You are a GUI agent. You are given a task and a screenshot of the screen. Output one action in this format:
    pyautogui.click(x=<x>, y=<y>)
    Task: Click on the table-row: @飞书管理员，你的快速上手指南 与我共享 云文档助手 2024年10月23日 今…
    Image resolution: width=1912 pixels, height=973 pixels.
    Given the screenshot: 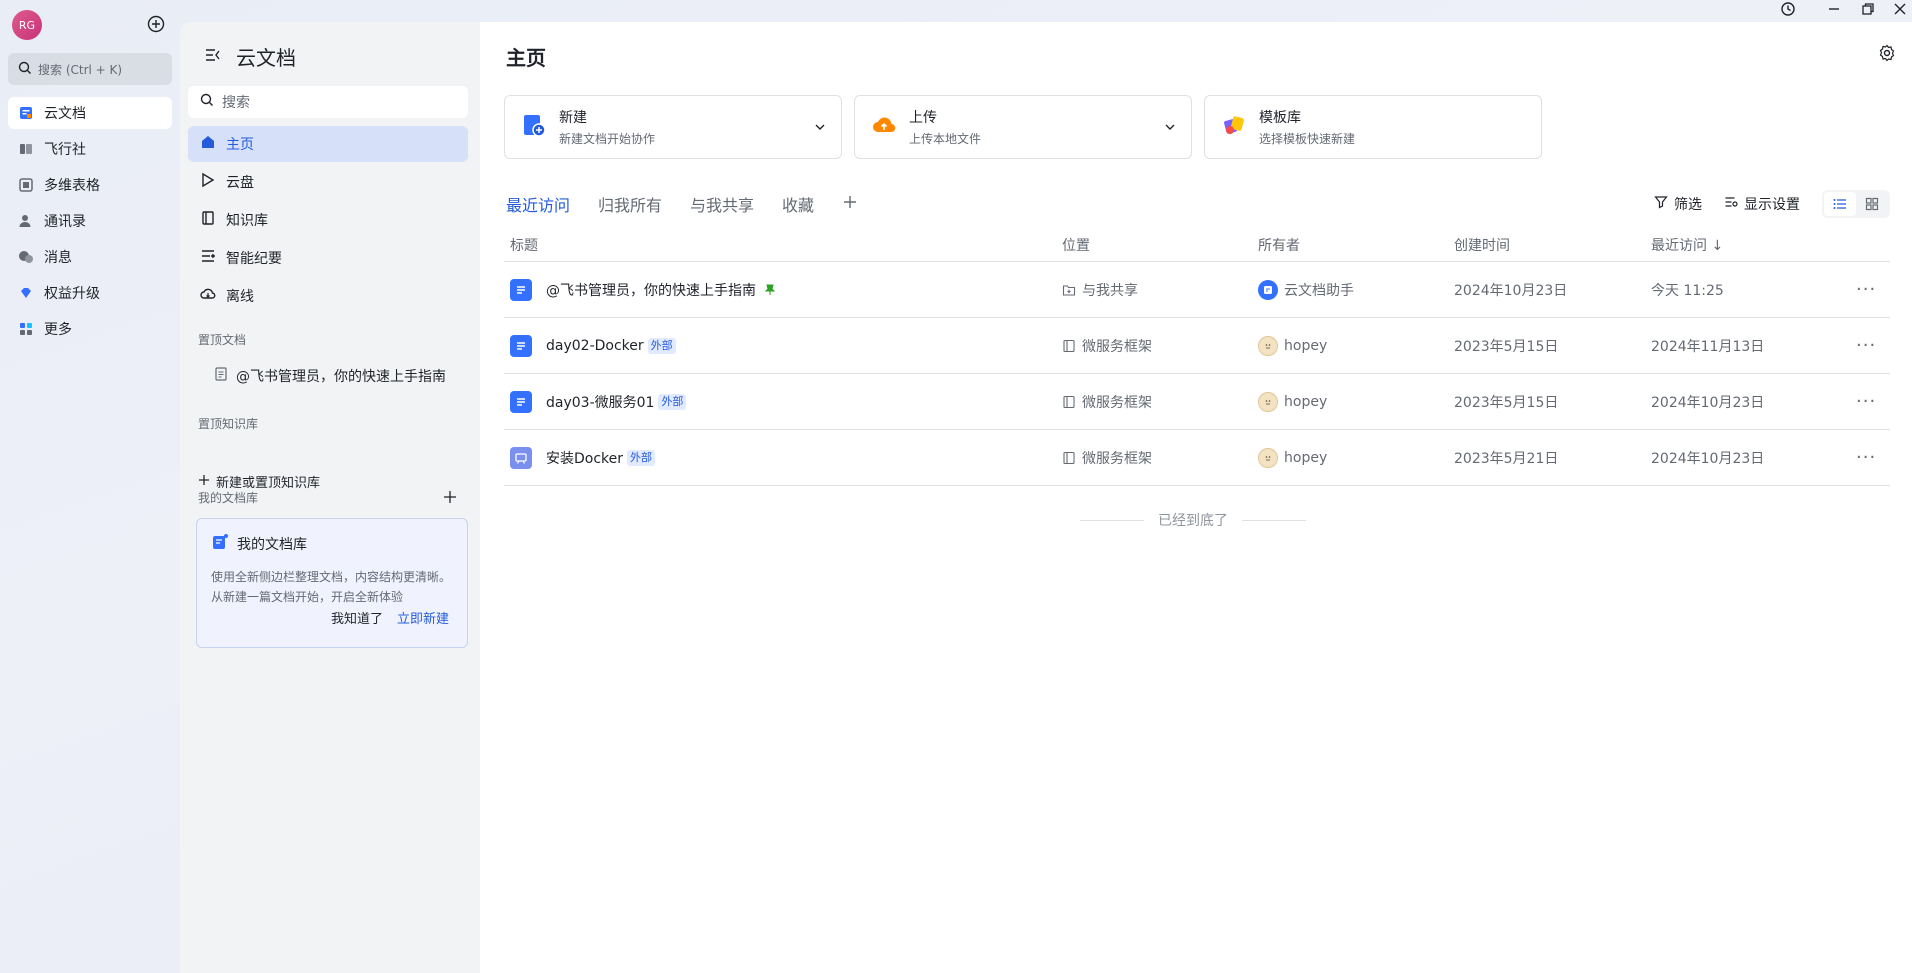 What is the action you would take?
    pyautogui.click(x=1197, y=290)
    